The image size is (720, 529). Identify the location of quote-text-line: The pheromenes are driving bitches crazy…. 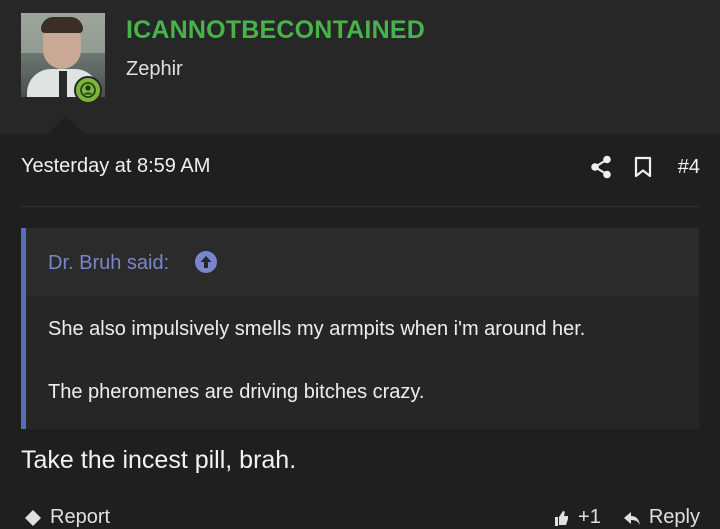
(236, 392).